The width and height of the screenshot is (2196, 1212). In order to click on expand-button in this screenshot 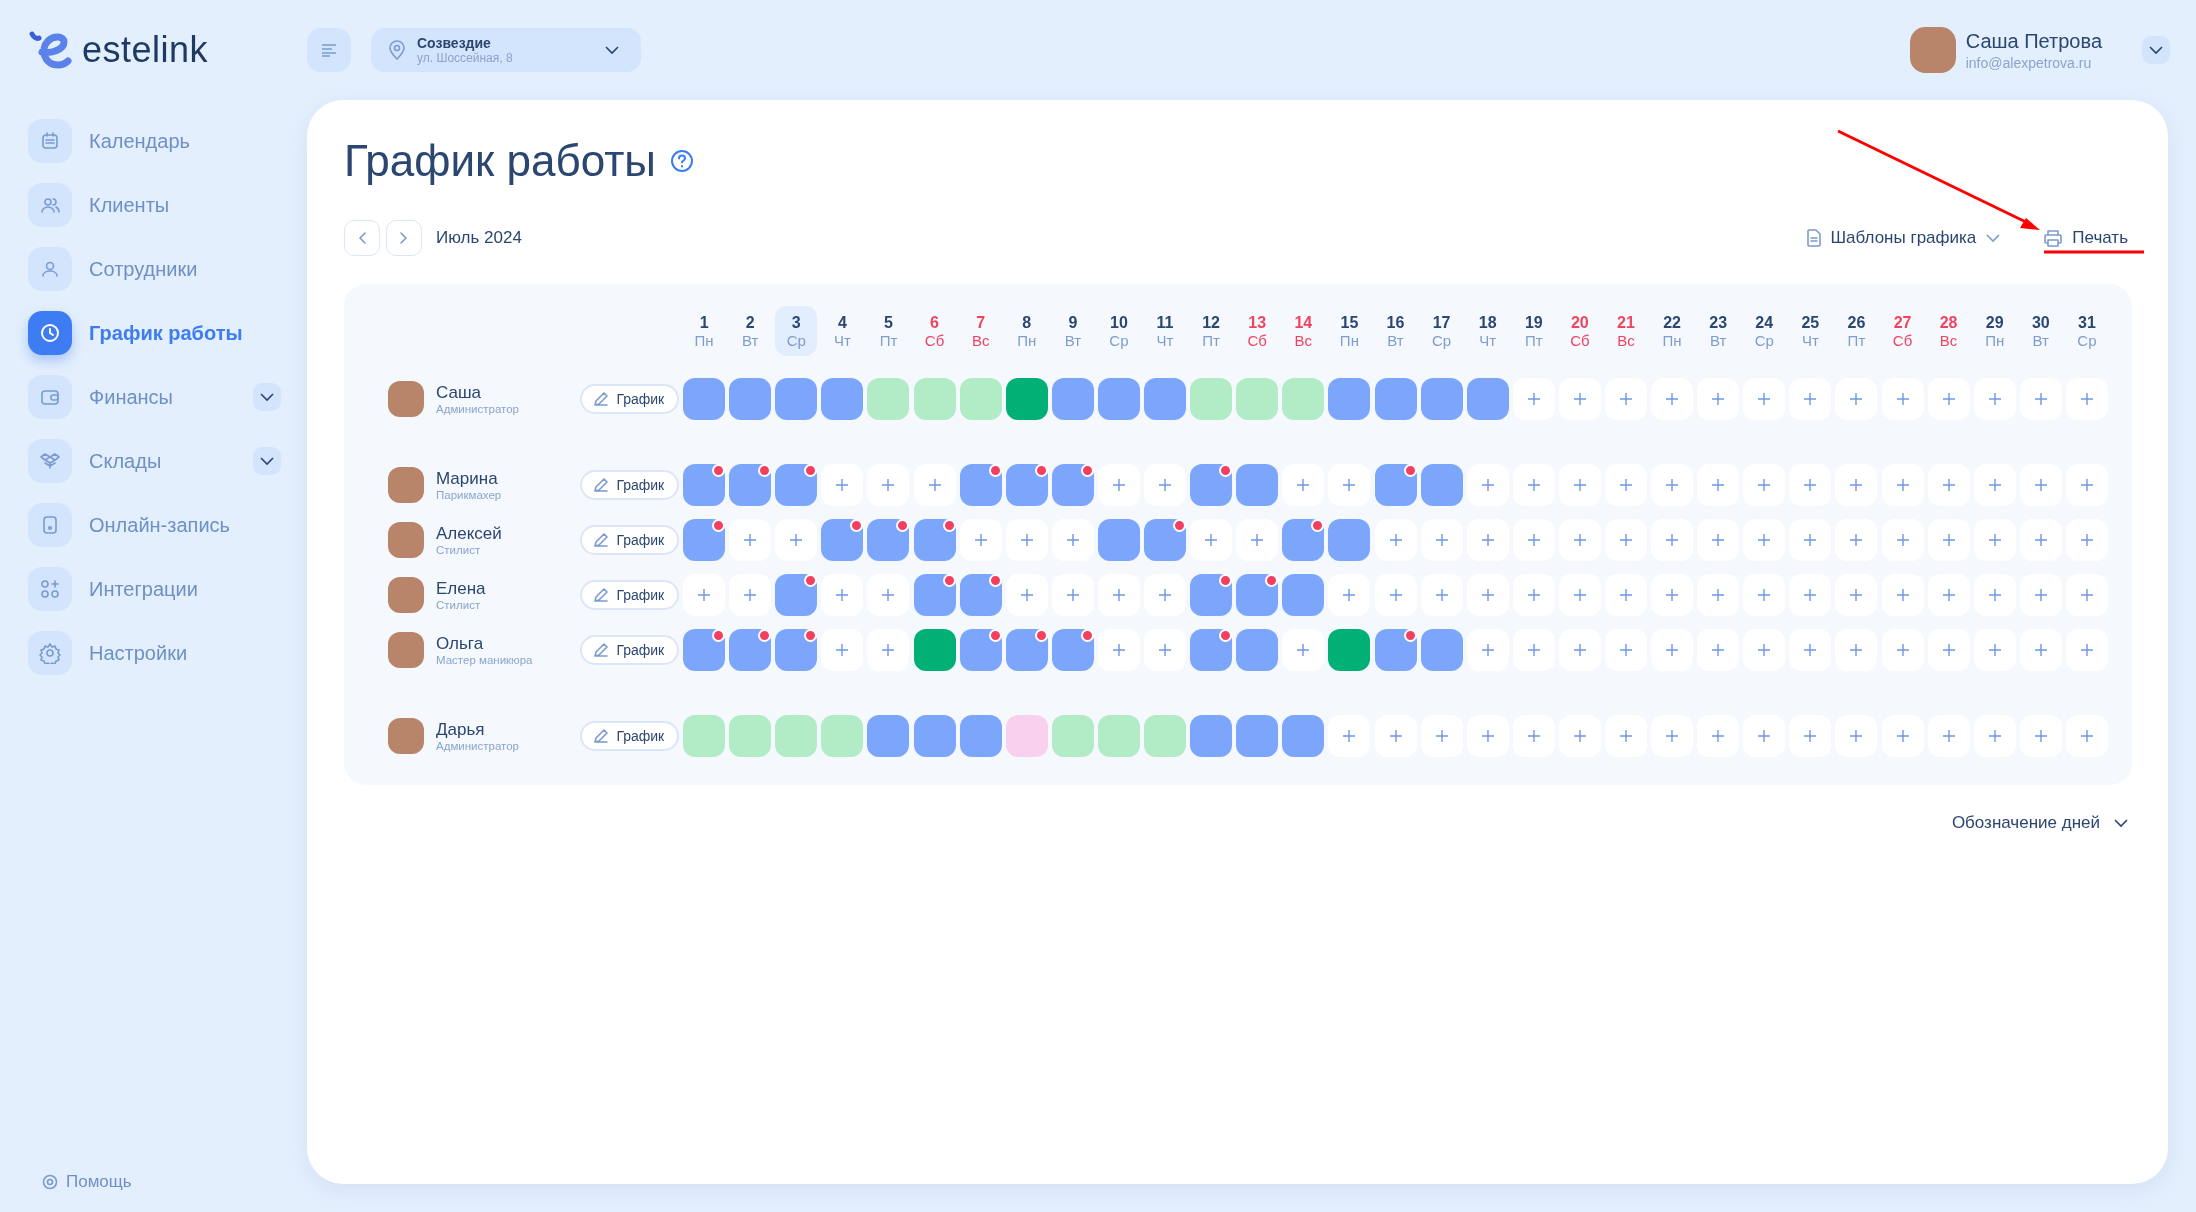, I will do `click(267, 397)`.